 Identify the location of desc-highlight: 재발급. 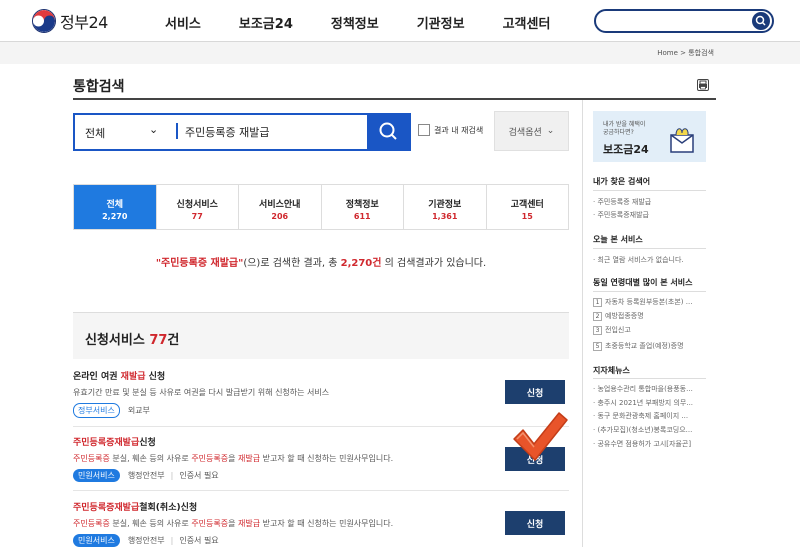
(249, 458).